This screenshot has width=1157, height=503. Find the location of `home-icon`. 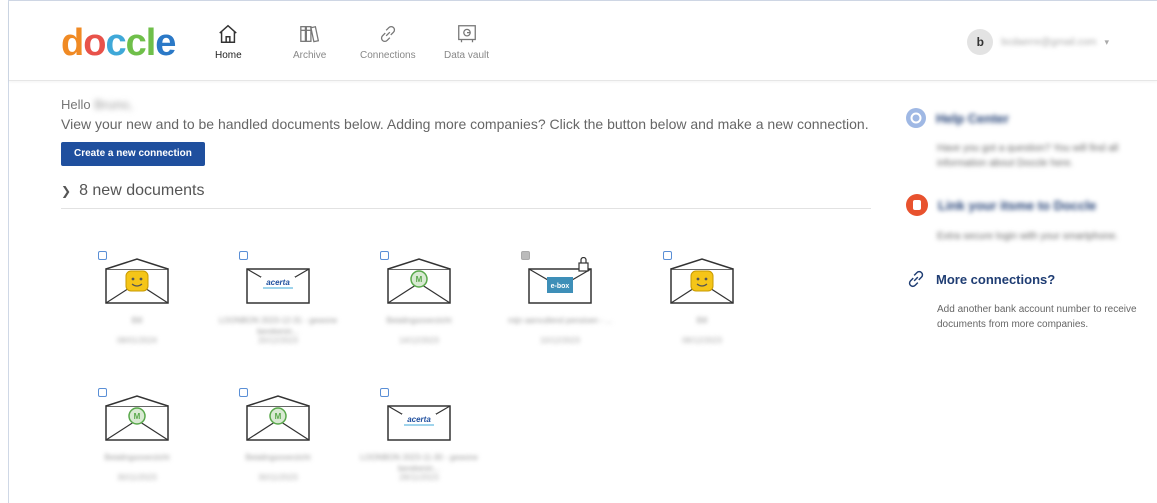

home-icon is located at coordinates (228, 33).